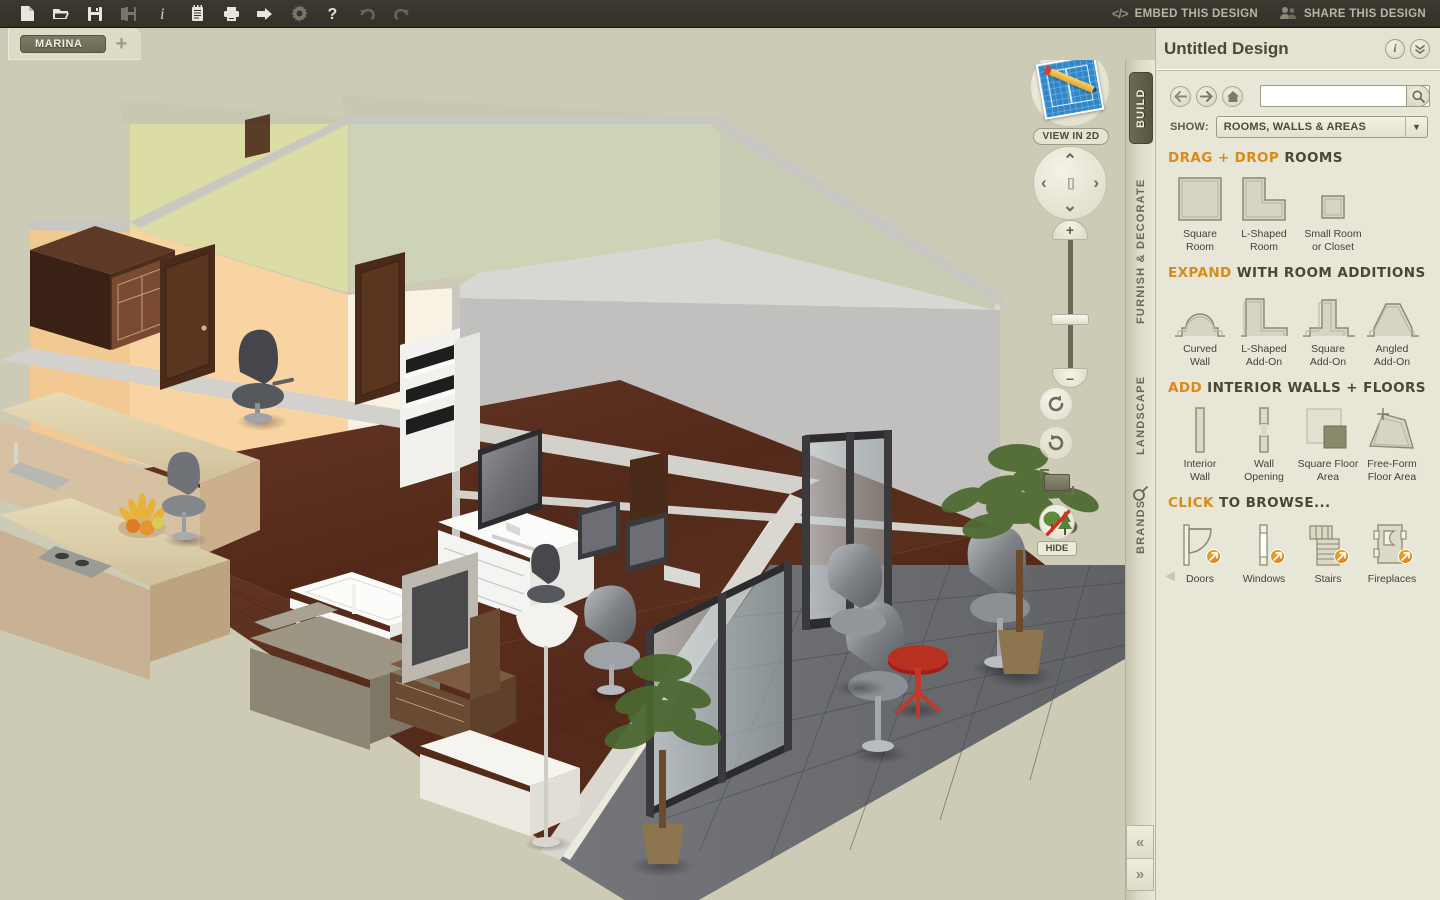  What do you see at coordinates (1264, 552) in the screenshot?
I see `windows-tile: Windows` at bounding box center [1264, 552].